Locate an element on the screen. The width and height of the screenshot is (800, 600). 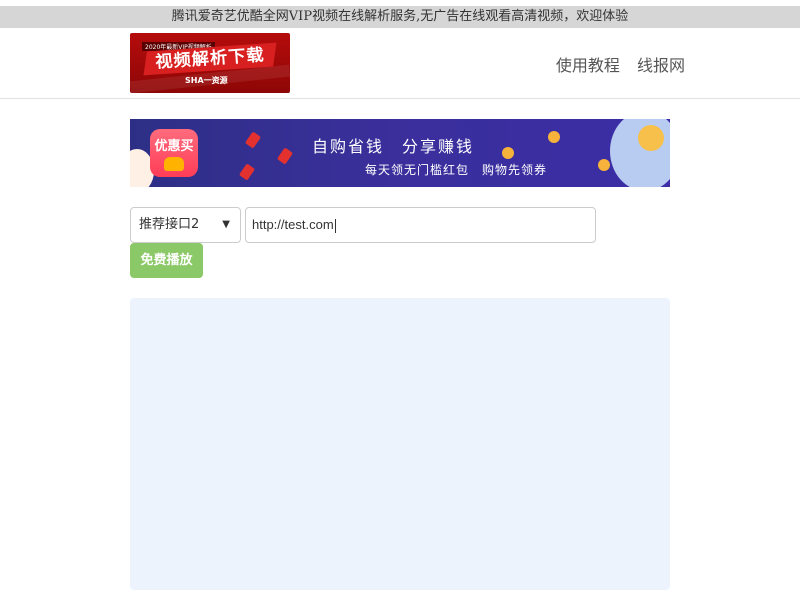
url-input: http://test.com is located at coordinates (420, 225).